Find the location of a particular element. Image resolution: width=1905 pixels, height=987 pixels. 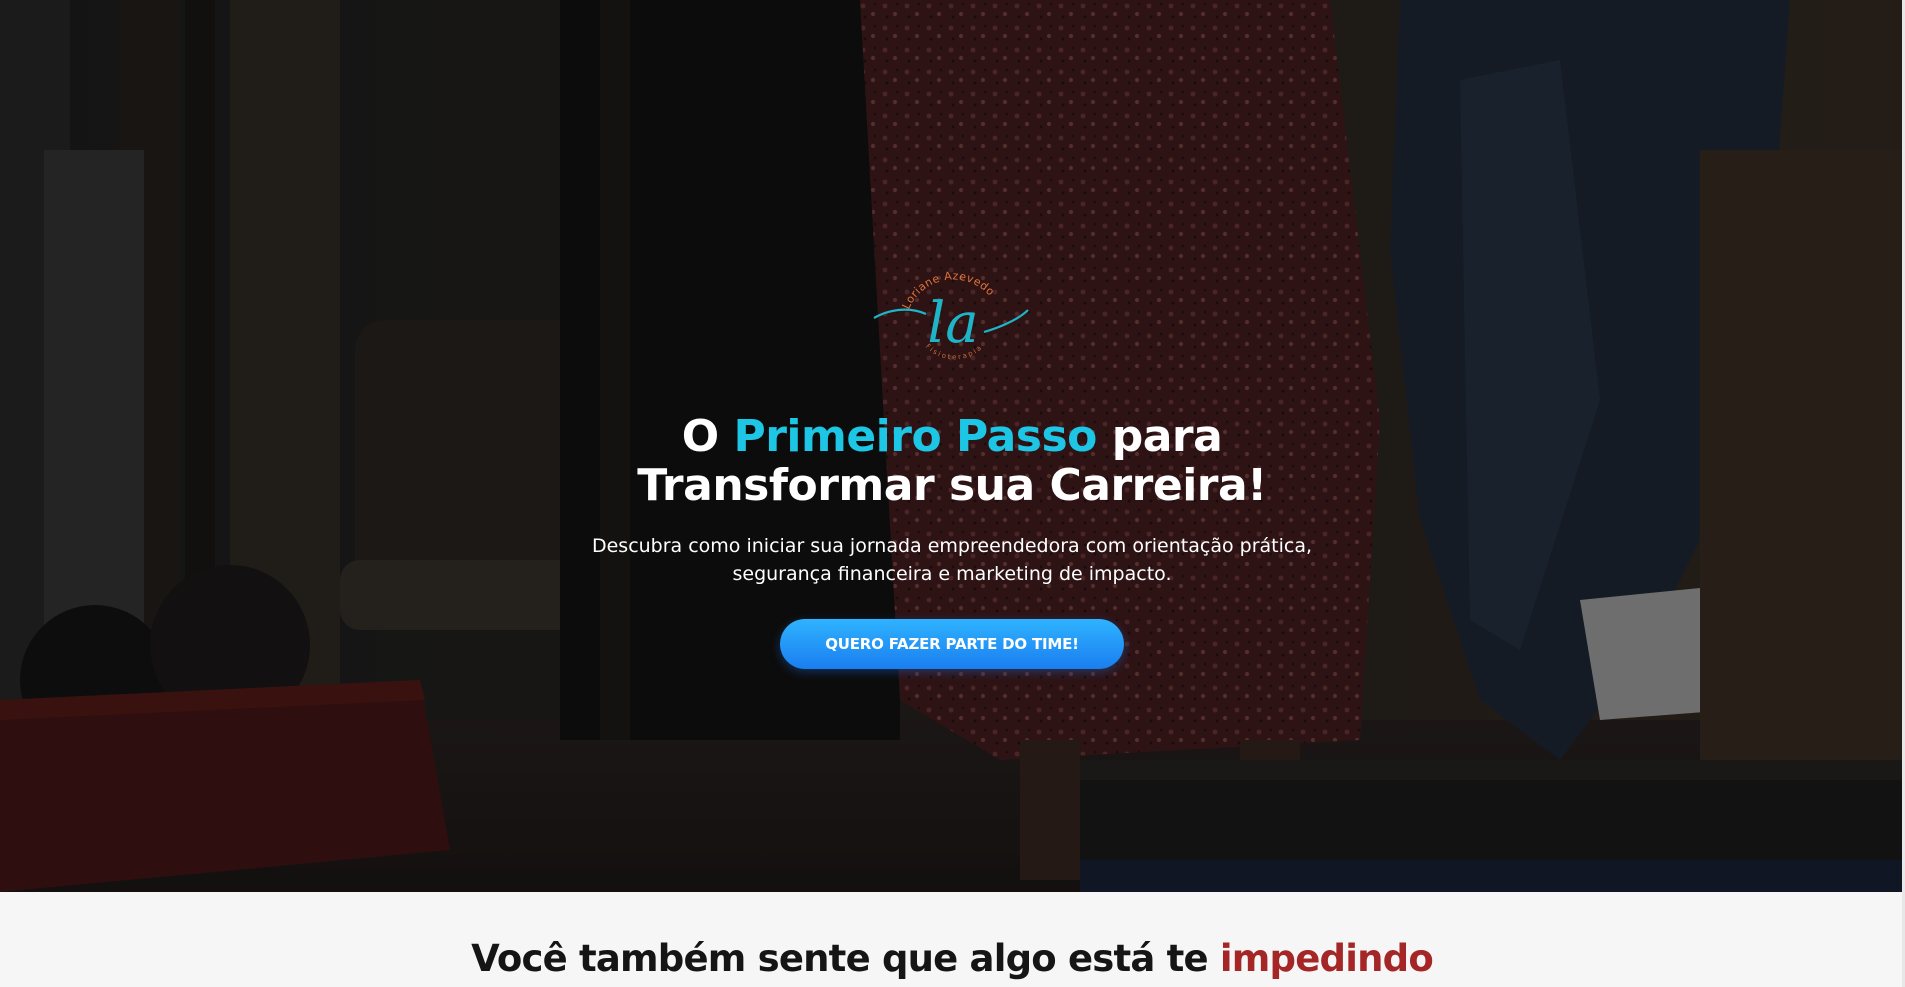

logo-swash-left is located at coordinates (900, 313).